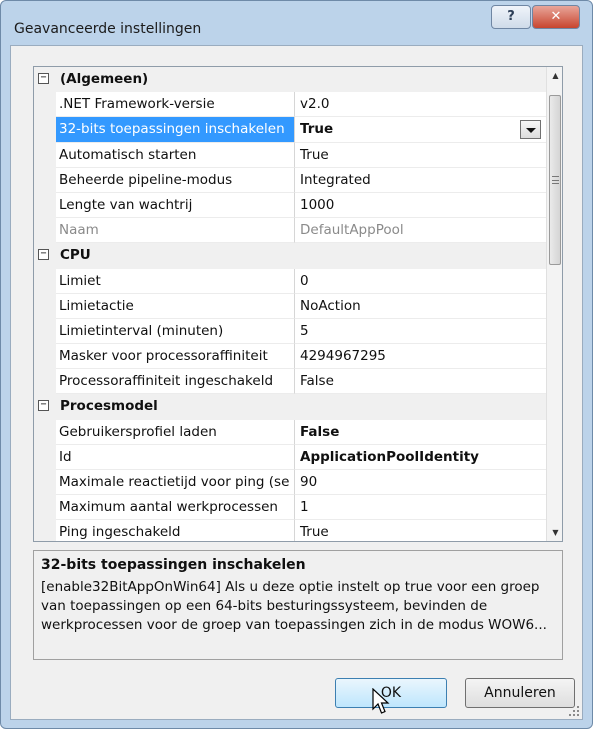 This screenshot has height=729, width=593. What do you see at coordinates (301, 80) in the screenshot?
I see `category-label: (Algemeen)` at bounding box center [301, 80].